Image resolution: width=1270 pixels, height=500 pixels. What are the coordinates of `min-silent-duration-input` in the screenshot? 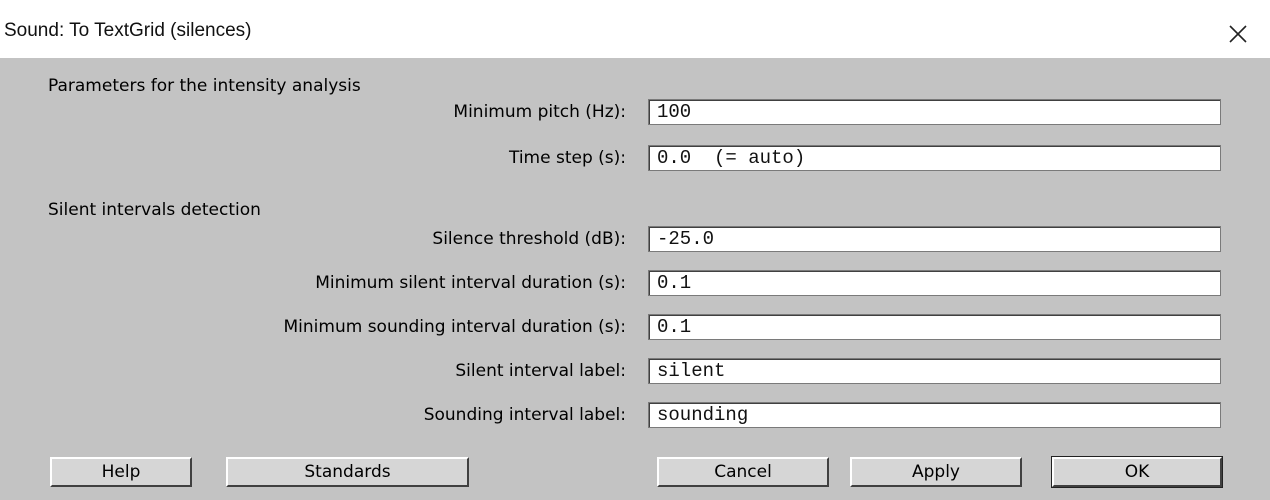 It's located at (934, 283).